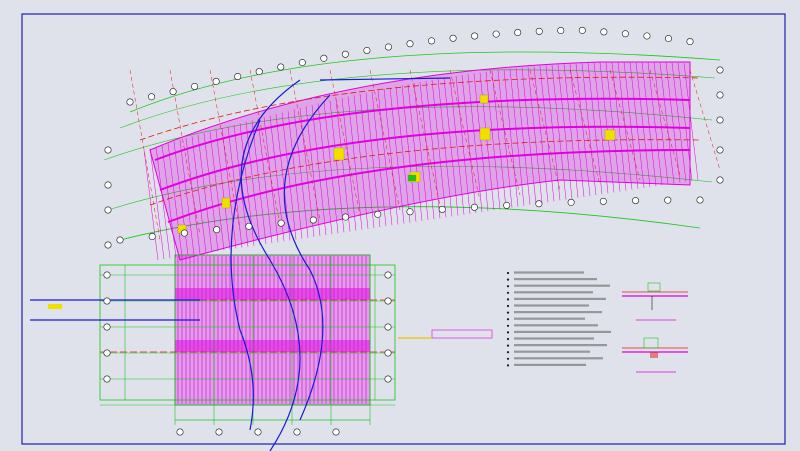 This screenshot has width=800, height=451. I want to click on left-marker-block, so click(55, 306).